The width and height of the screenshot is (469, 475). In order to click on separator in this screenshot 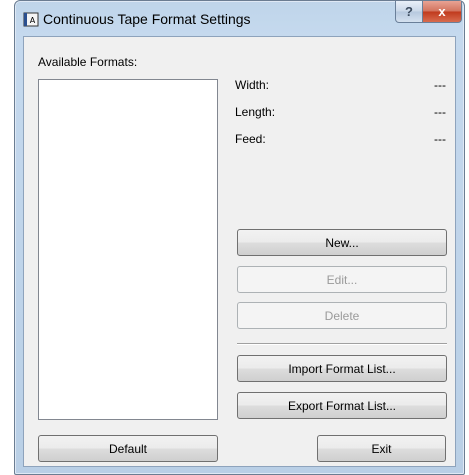, I will do `click(342, 344)`.